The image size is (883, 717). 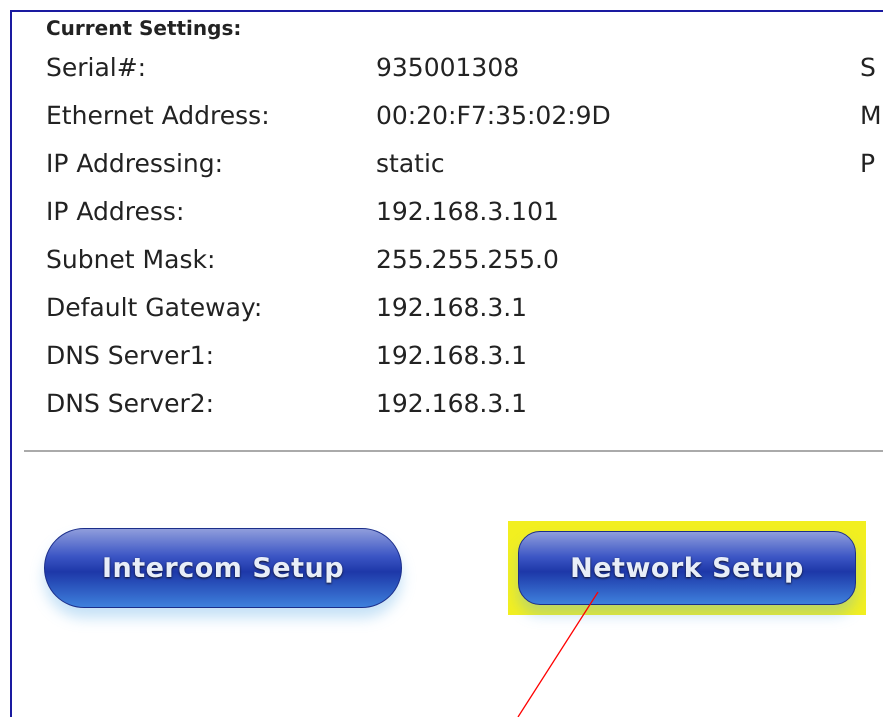 What do you see at coordinates (468, 260) in the screenshot?
I see `setting-value: 255.255.255.0` at bounding box center [468, 260].